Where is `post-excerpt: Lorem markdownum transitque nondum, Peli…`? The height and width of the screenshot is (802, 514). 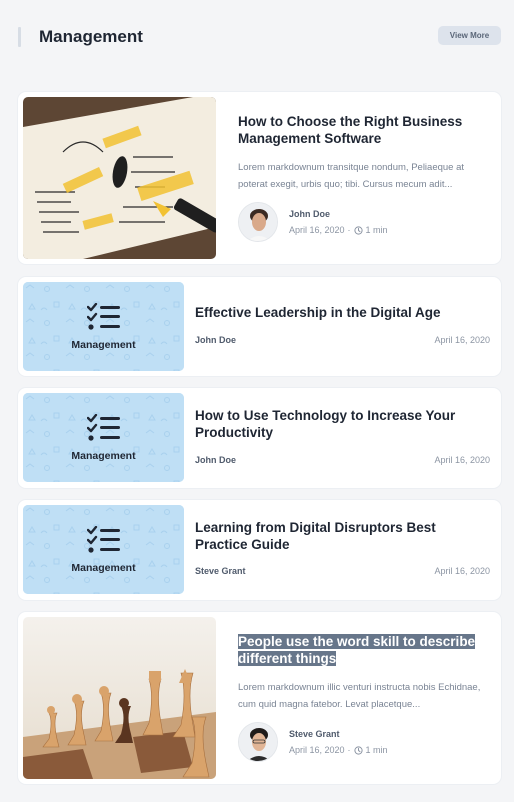
post-excerpt: Lorem markdownum transitque nondum, Peli… is located at coordinates (351, 176).